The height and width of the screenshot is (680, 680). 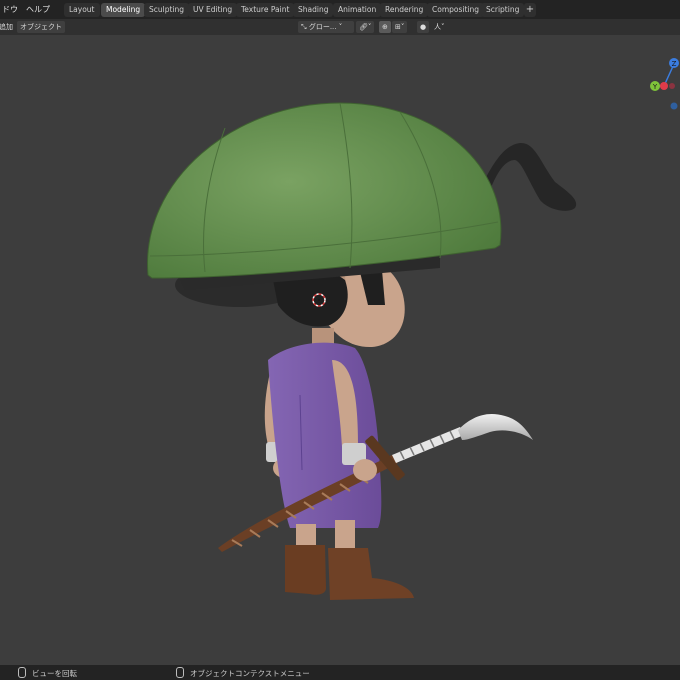 I want to click on viewport-header: 追加 オブジェクト ⤡ グロー... ˅ 🔗︎˅ ⊕ ⊞˅ ● 人˅, so click(x=340, y=27).